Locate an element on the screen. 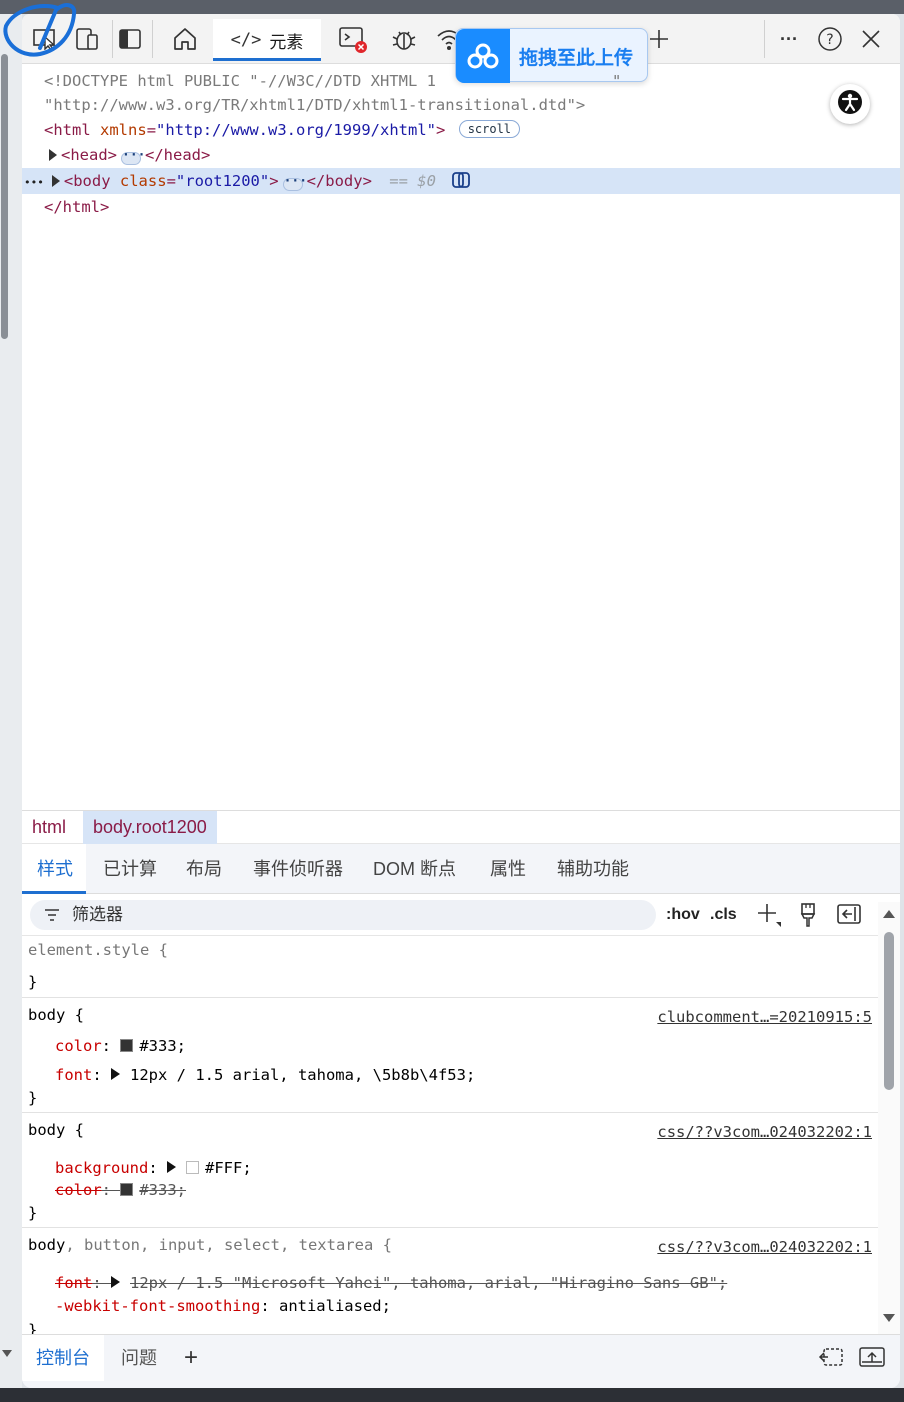 This screenshot has height=1402, width=904. styles-sidebar-tabs: 样式 已计算 布局 事件侦听器 DOM 断点 属性 辅助功能 is located at coordinates (461, 869).